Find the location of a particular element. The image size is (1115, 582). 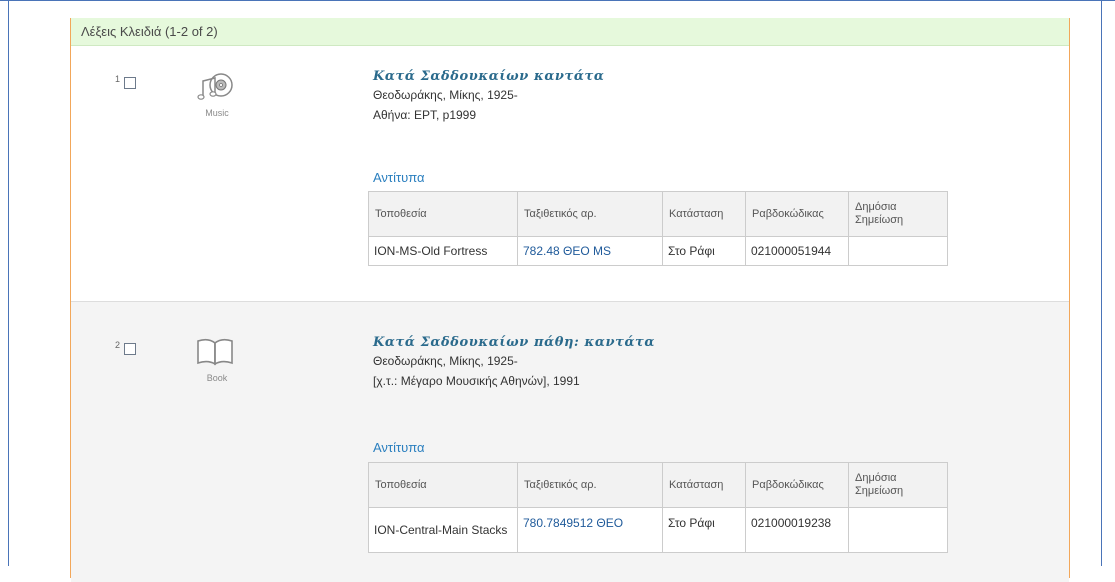

call-number-link: 782.48 ΘΕΟ MS is located at coordinates (567, 251).